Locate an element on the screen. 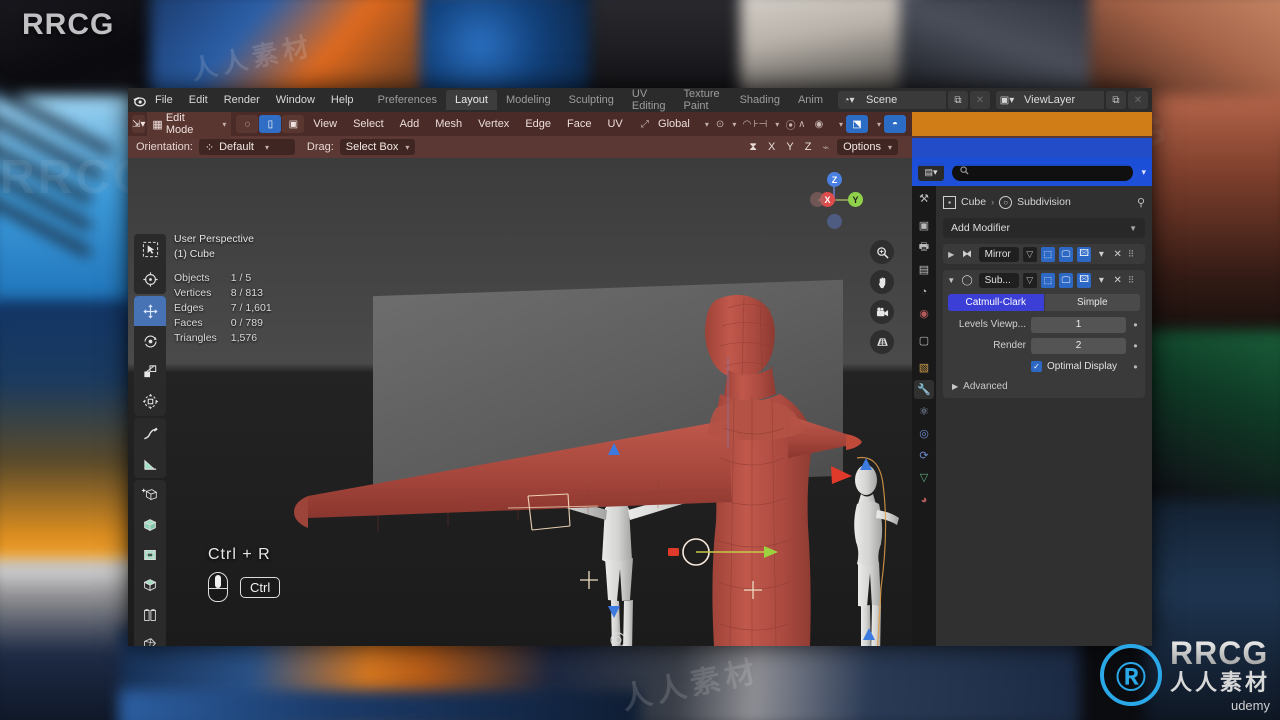 Image resolution: width=1280 pixels, height=720 pixels. zoom-icon is located at coordinates (882, 252).